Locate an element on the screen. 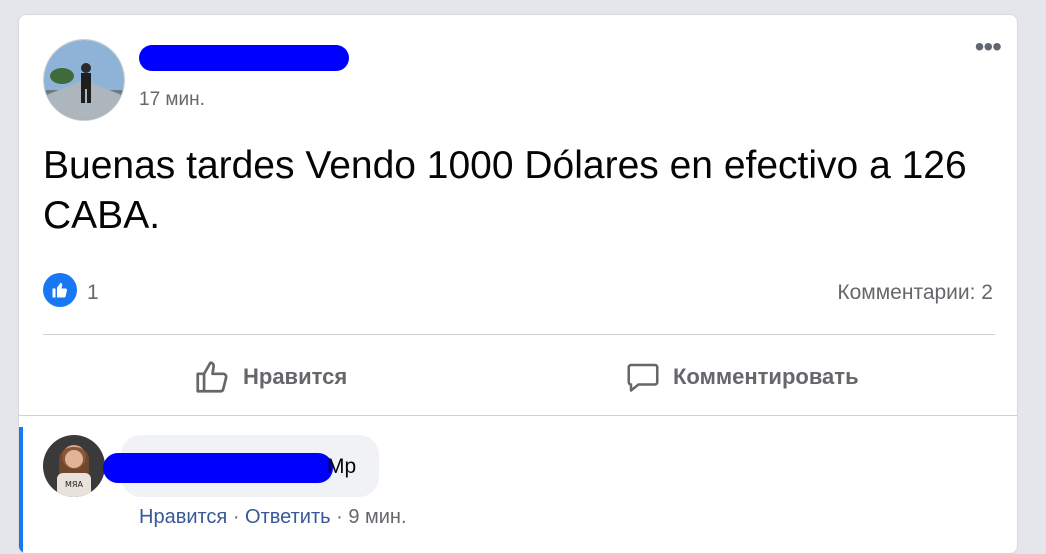  comments-count: Комментарии: 2 is located at coordinates (915, 293).